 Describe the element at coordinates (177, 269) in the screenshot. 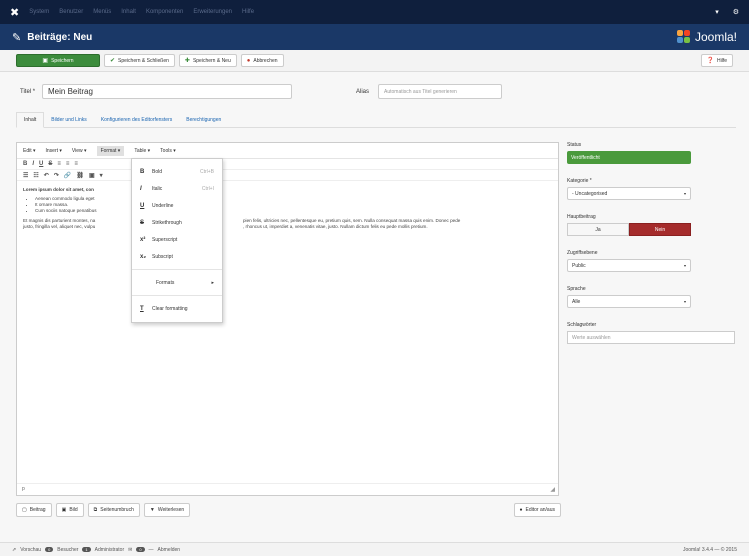

I see `menu-divider` at that location.